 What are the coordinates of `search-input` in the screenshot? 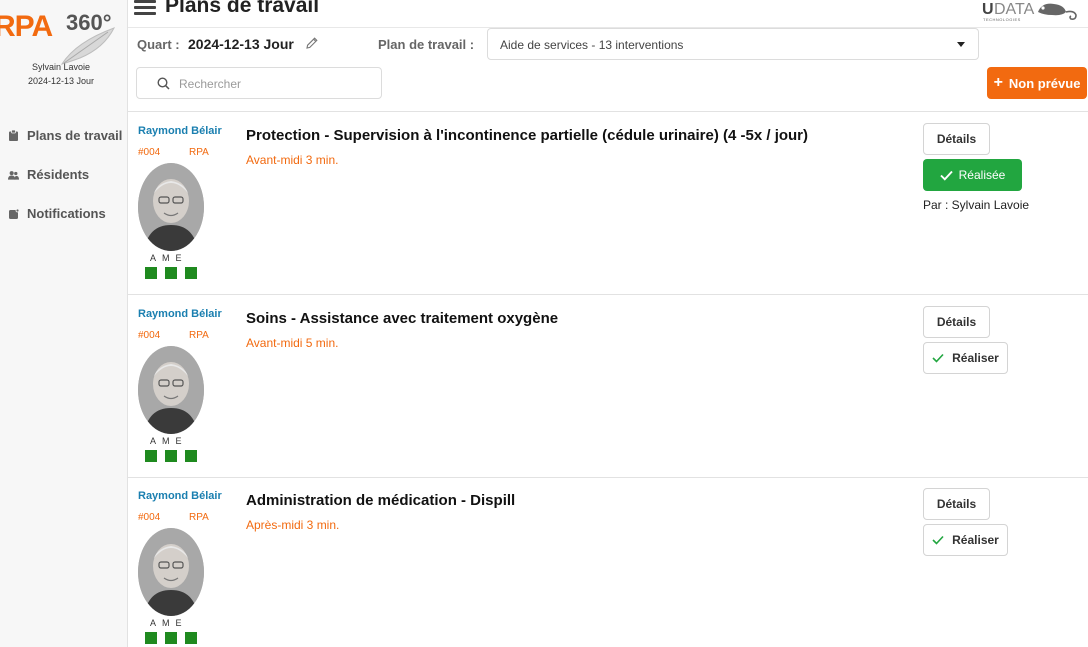 It's located at (276, 83).